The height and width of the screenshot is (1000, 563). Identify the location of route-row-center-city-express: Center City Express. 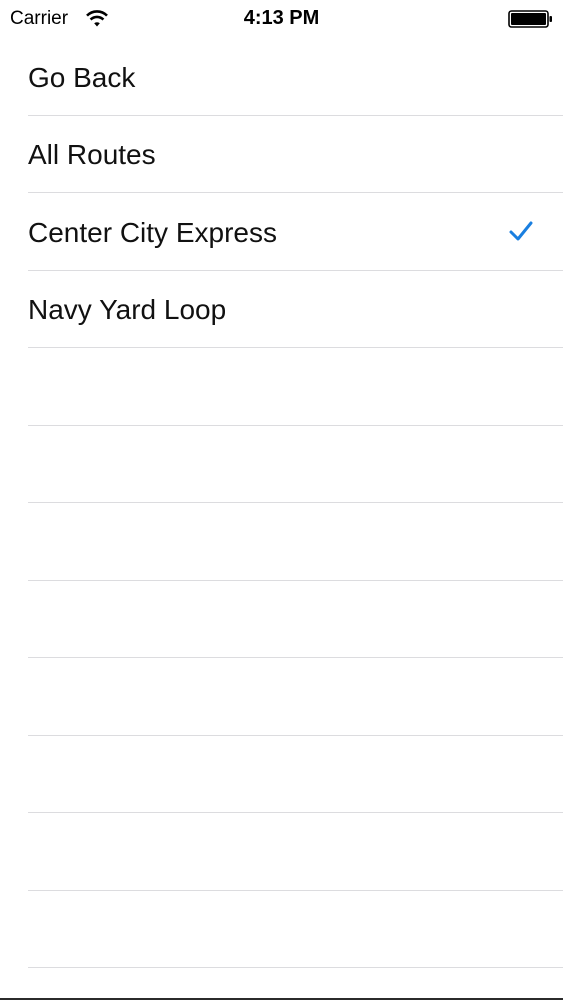
(281, 232).